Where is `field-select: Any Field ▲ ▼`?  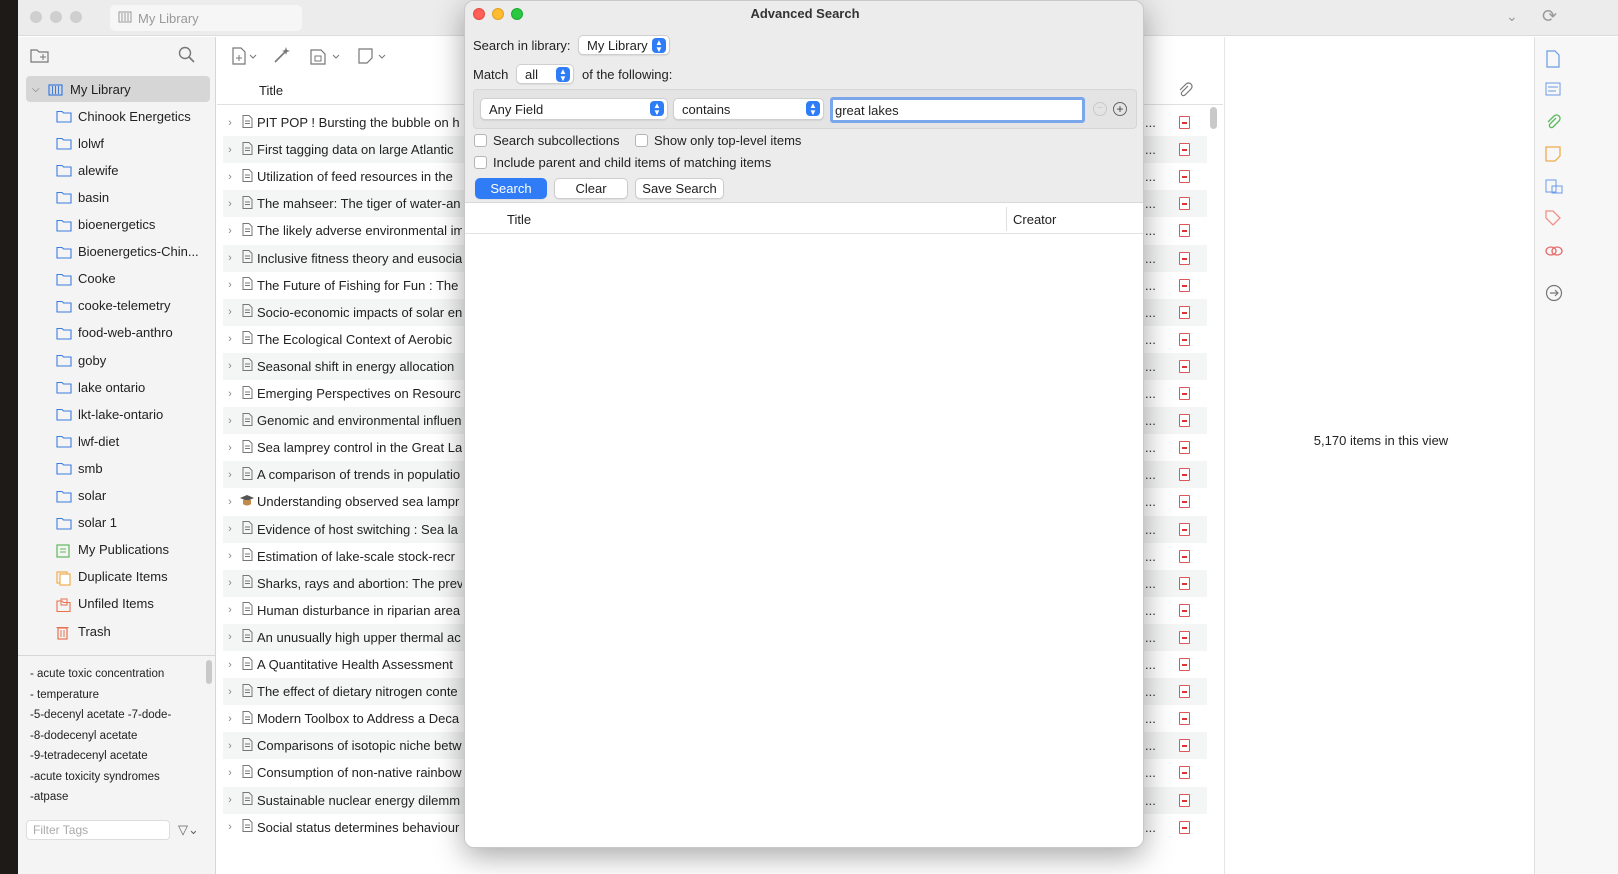 field-select: Any Field ▲ ▼ is located at coordinates (574, 109).